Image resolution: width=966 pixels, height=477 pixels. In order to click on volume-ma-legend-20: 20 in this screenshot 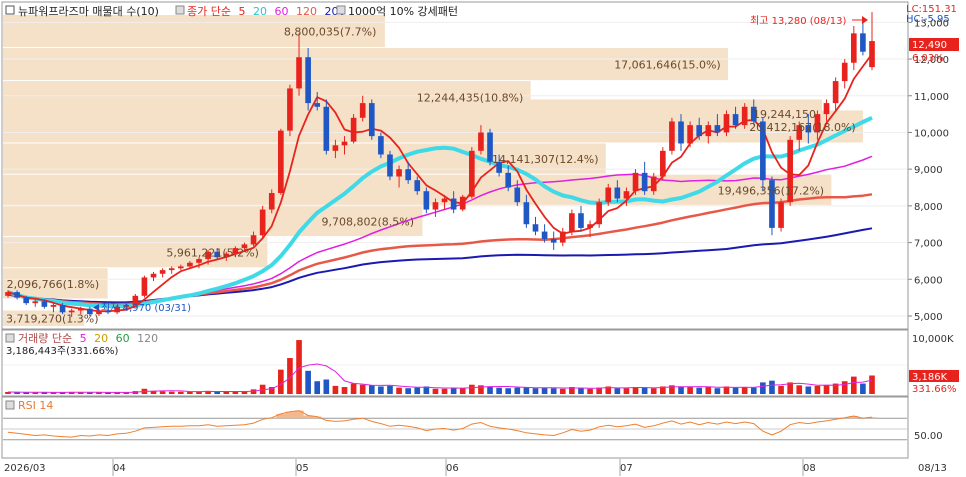, I will do `click(101, 338)`.